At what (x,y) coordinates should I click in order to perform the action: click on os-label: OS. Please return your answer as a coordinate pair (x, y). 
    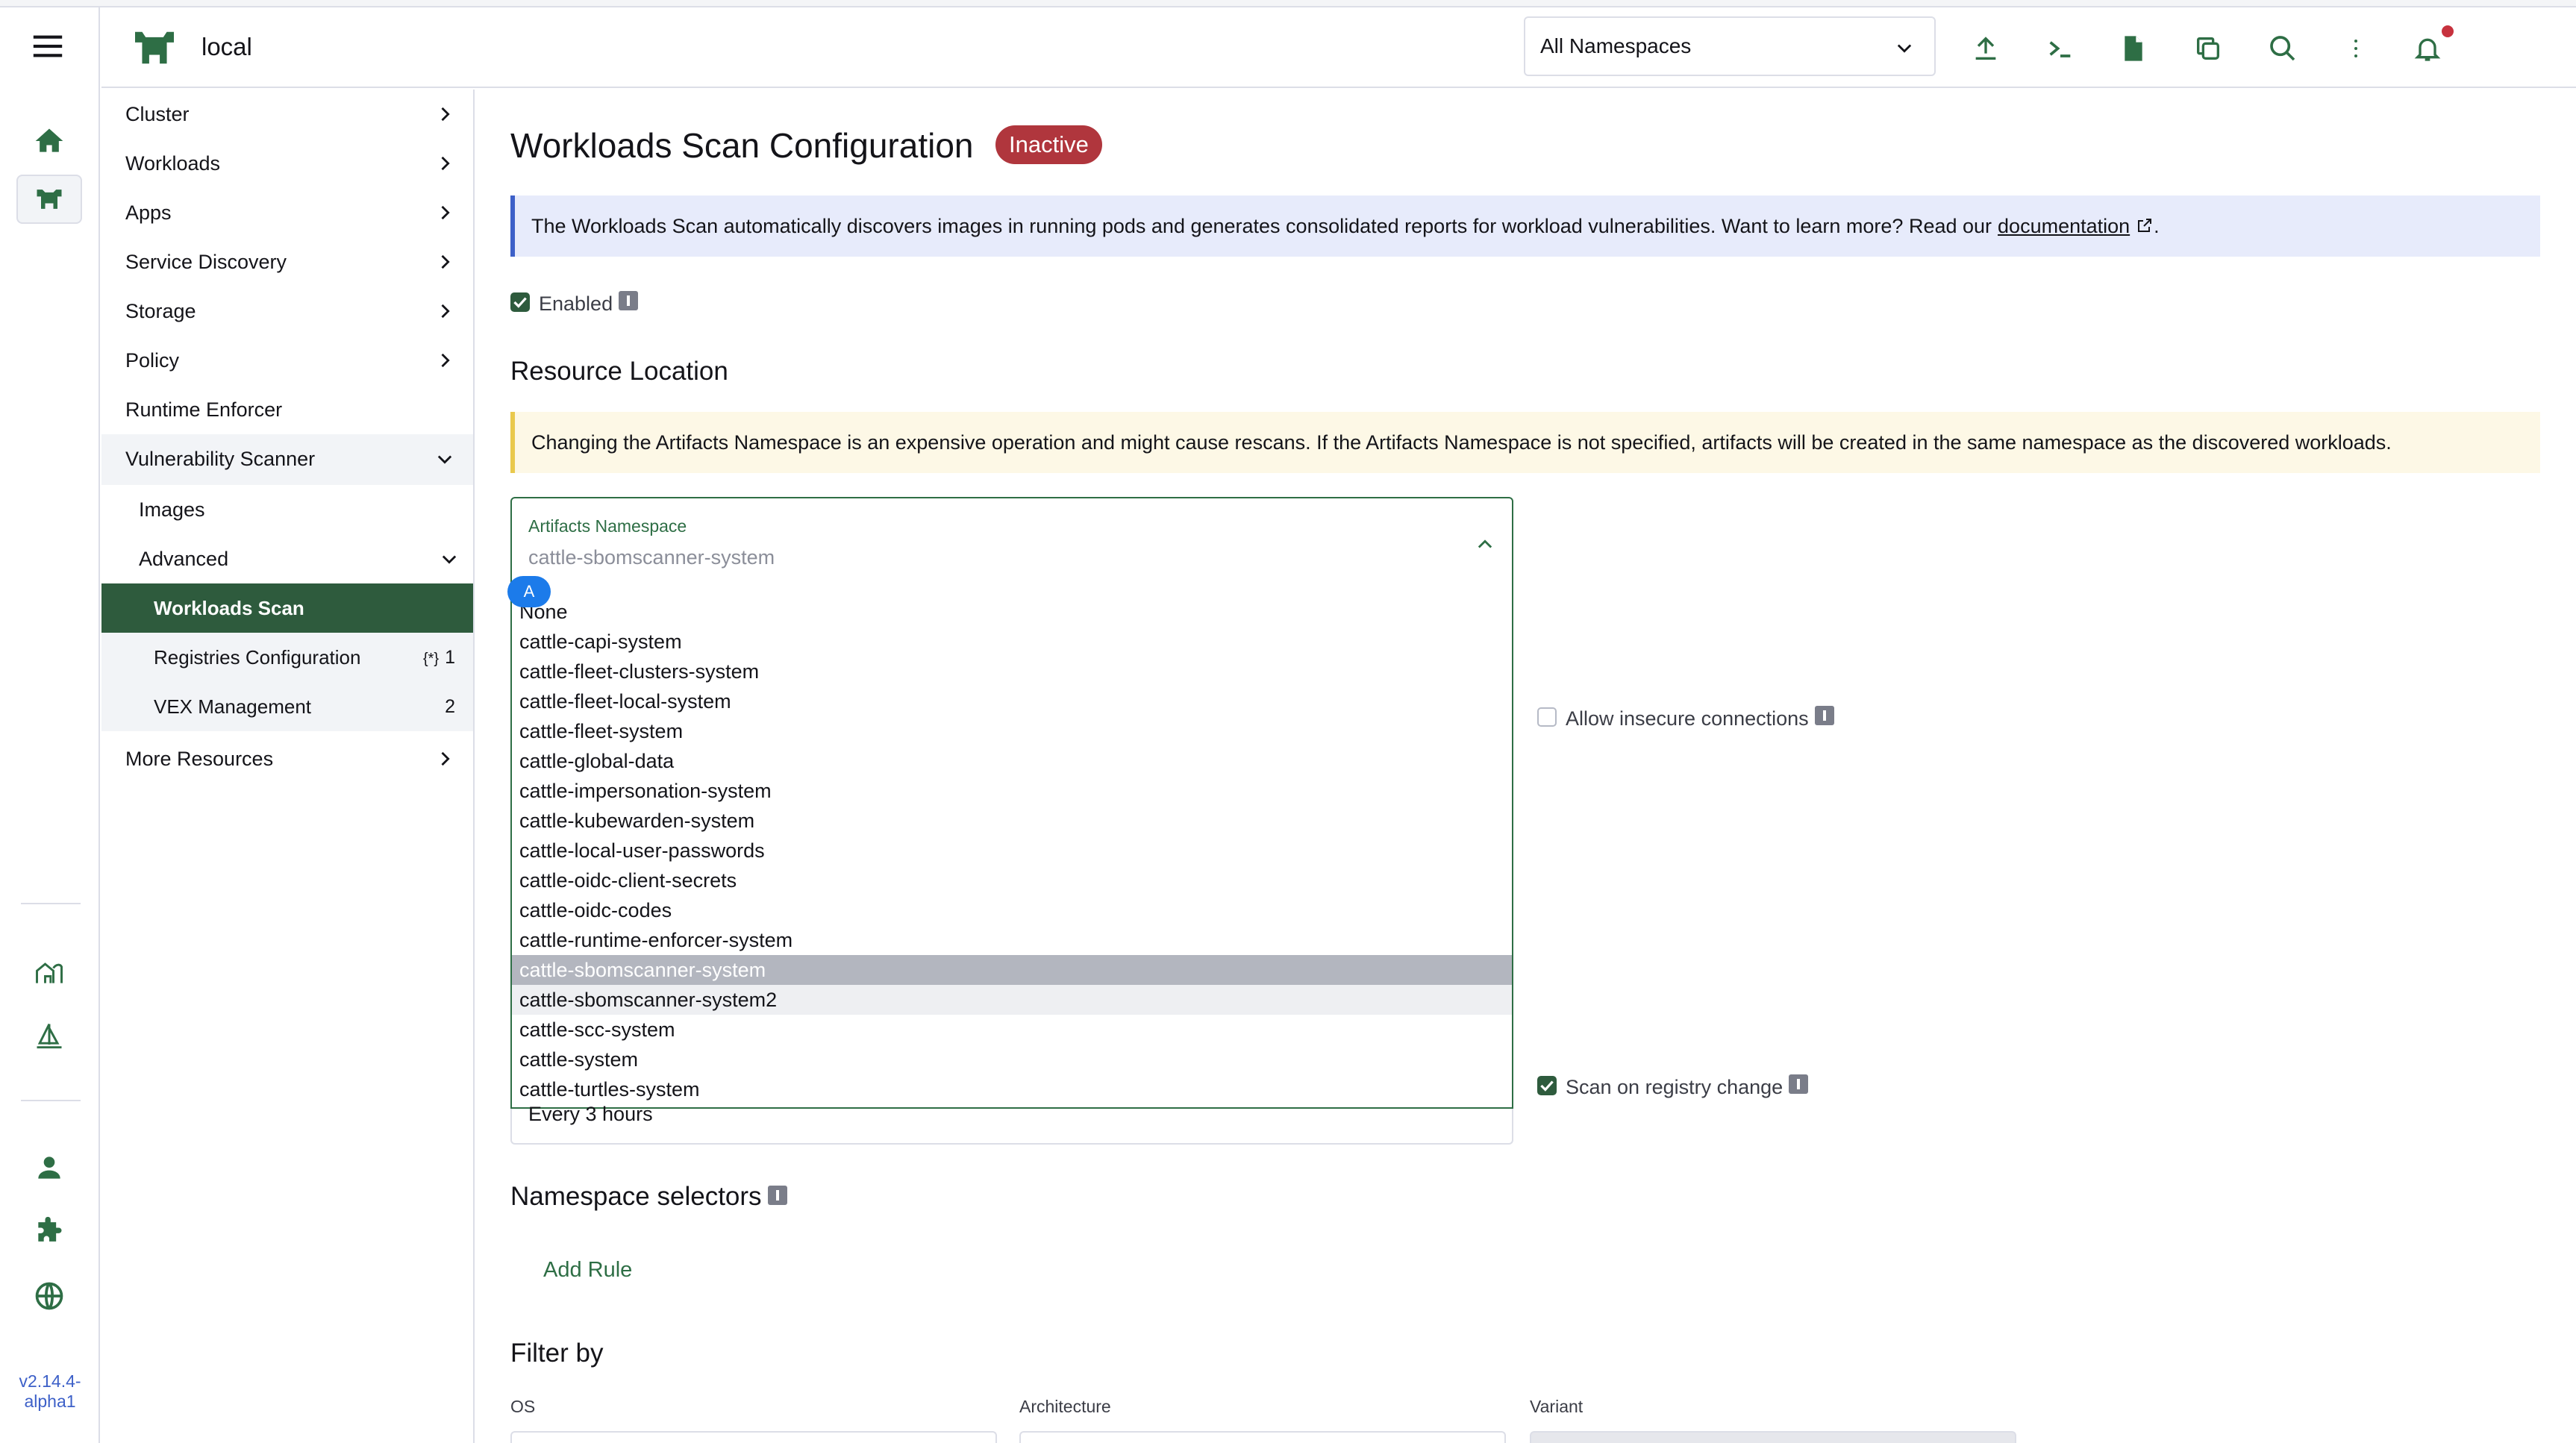
    Looking at the image, I should click on (523, 1406).